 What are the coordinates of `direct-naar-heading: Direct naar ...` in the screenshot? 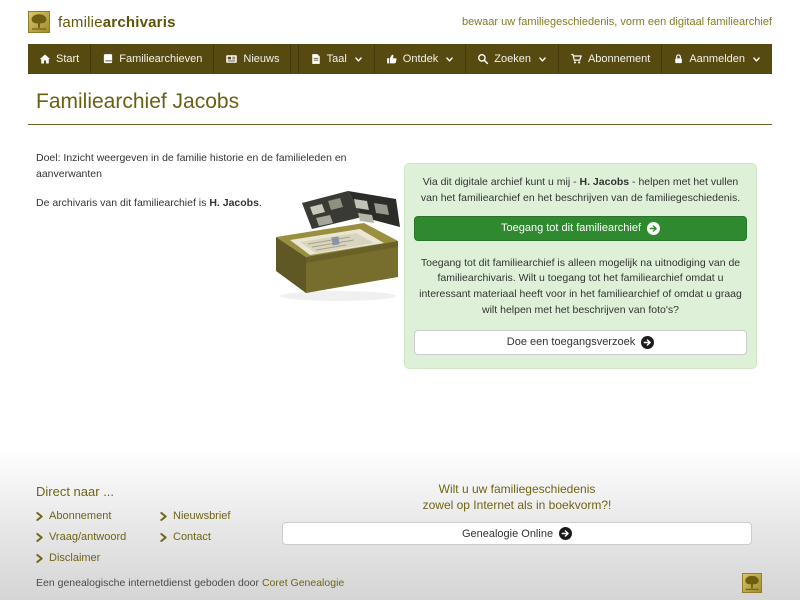 It's located at (75, 491).